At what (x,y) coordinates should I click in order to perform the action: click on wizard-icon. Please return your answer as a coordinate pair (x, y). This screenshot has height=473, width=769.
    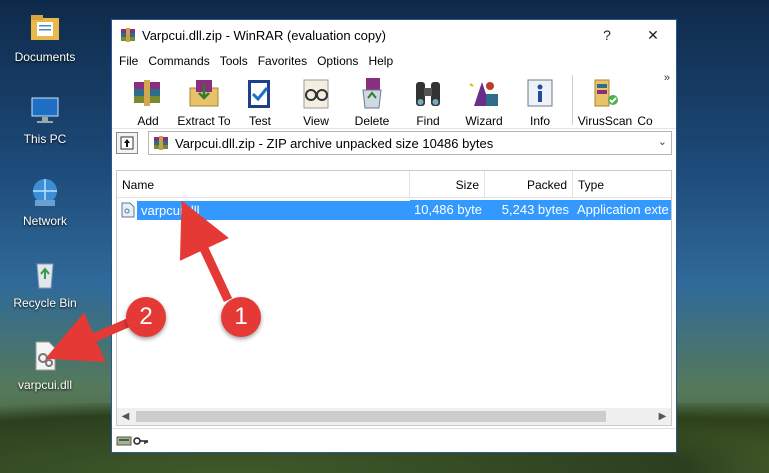
    Looking at the image, I should click on (483, 94).